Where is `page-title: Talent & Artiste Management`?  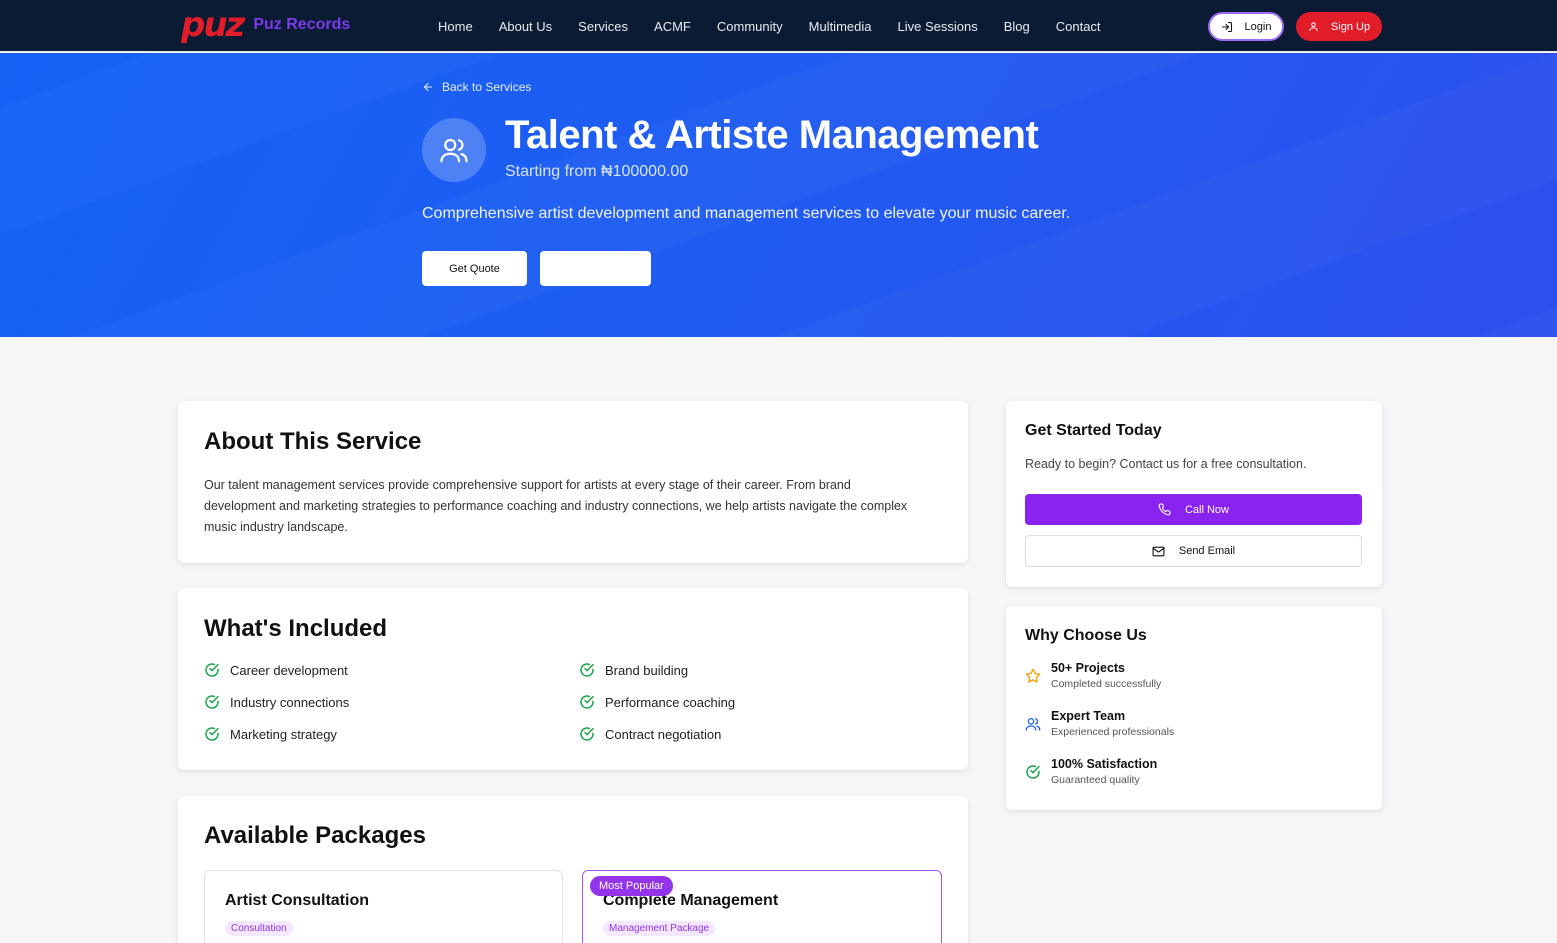 page-title: Talent & Artiste Management is located at coordinates (772, 135).